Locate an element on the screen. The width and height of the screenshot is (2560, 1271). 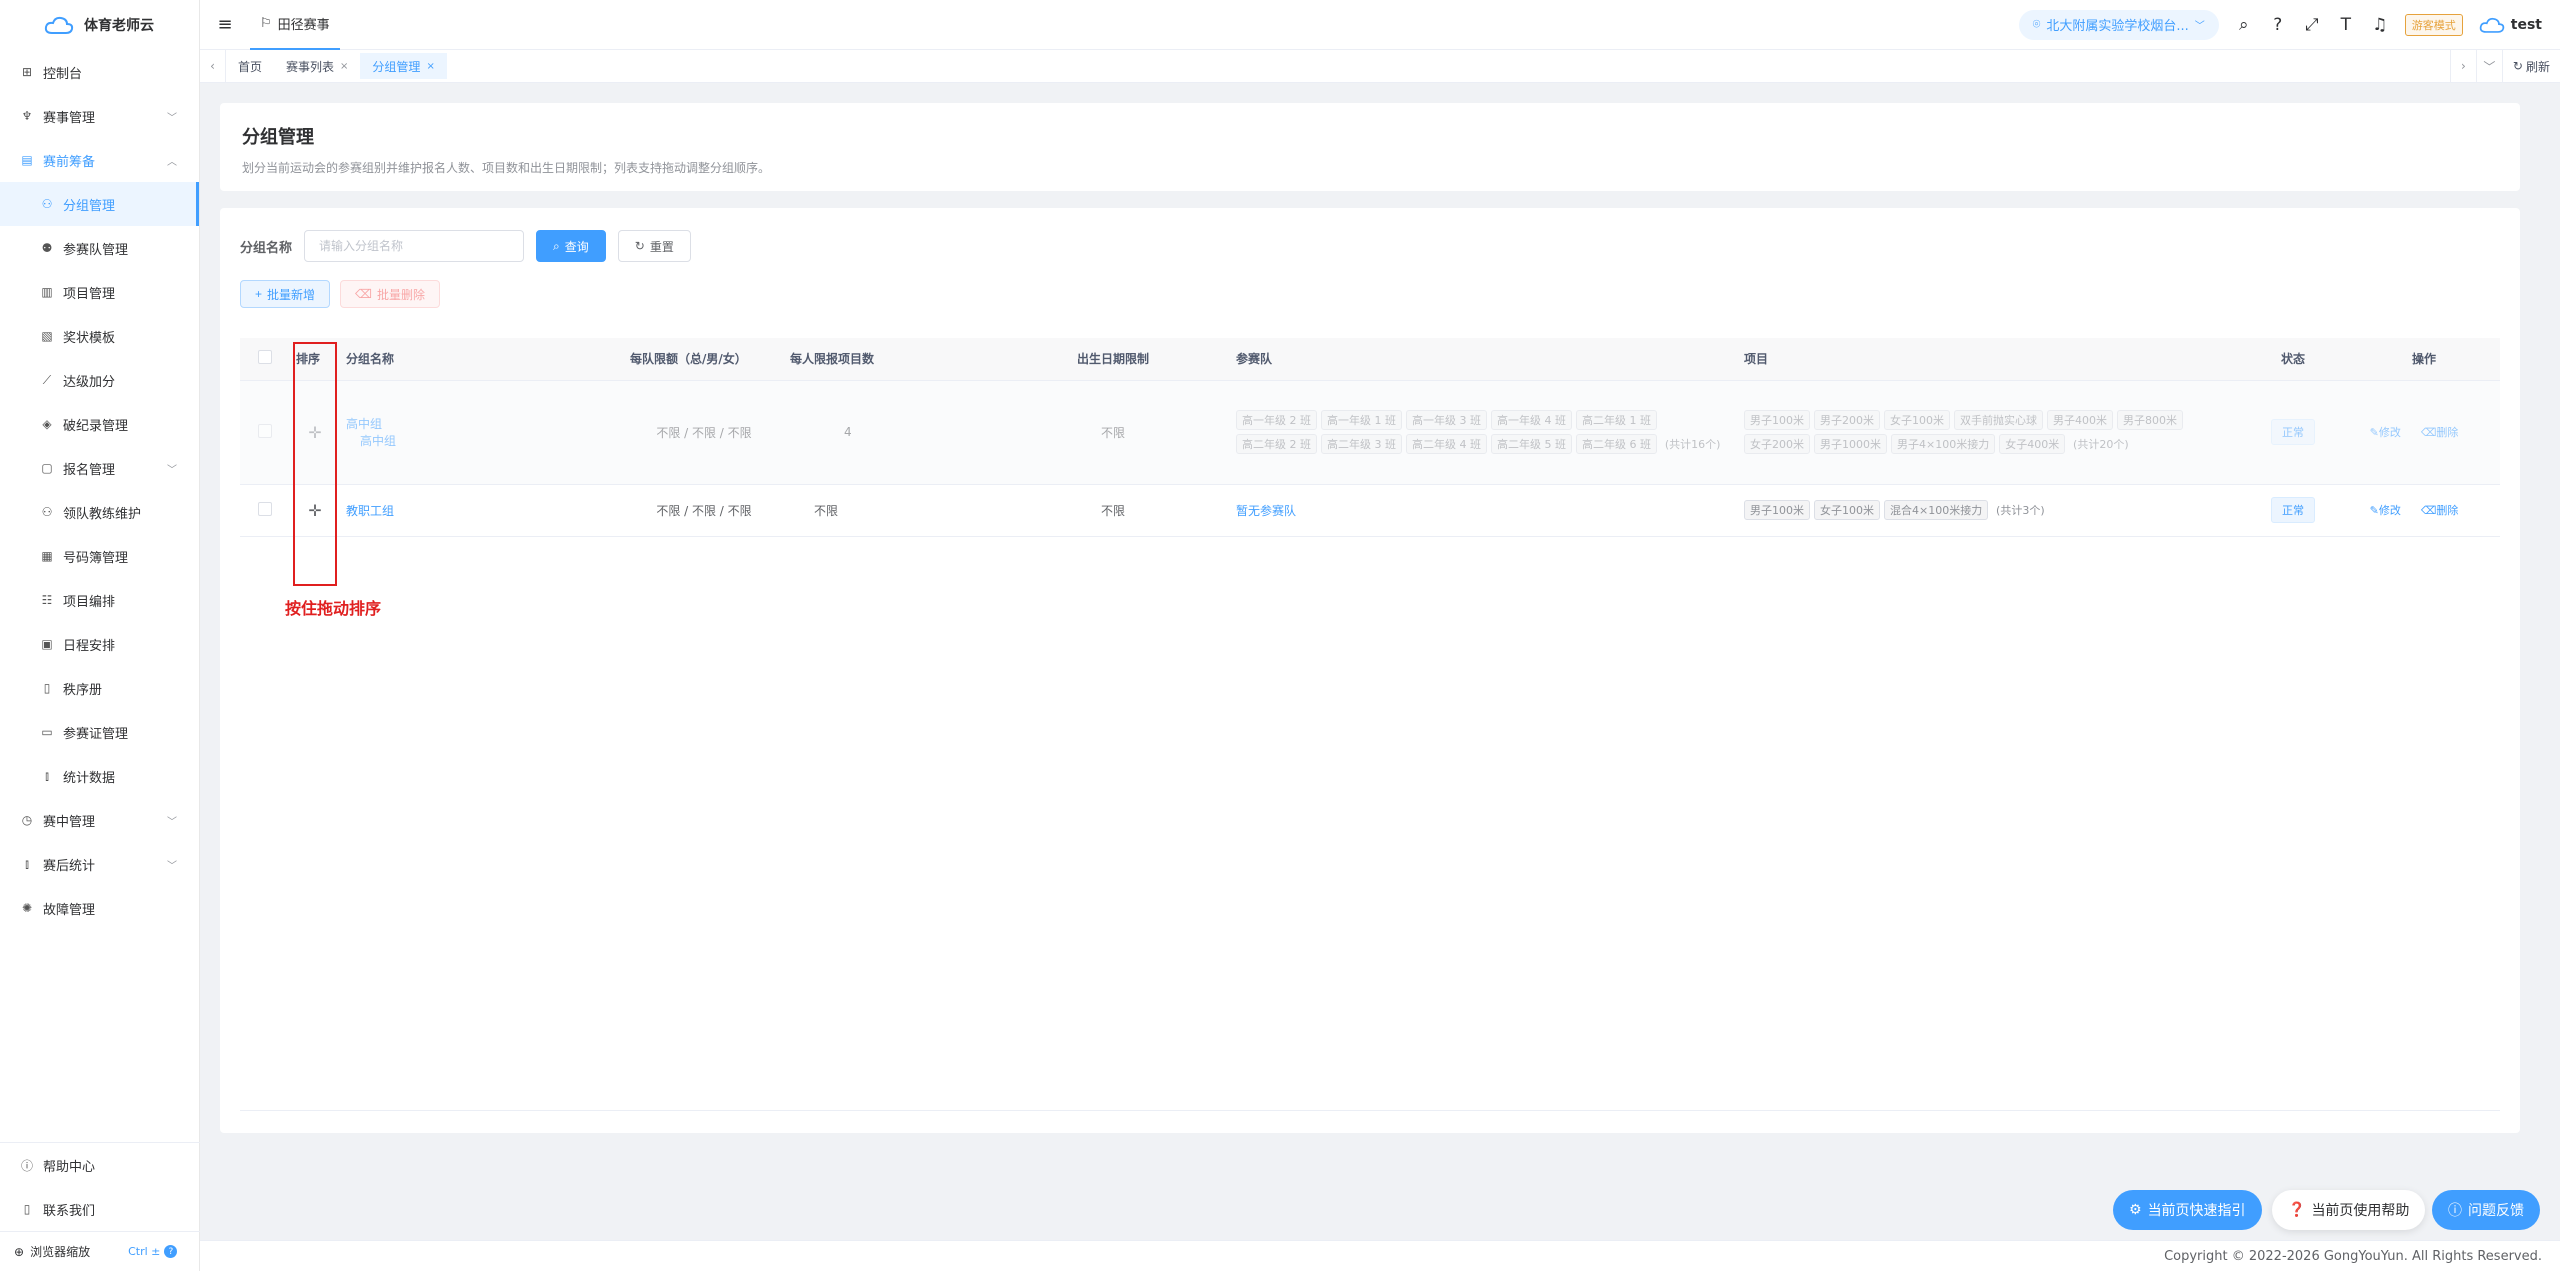
chevron-up-icon: ︿ is located at coordinates (172, 162).